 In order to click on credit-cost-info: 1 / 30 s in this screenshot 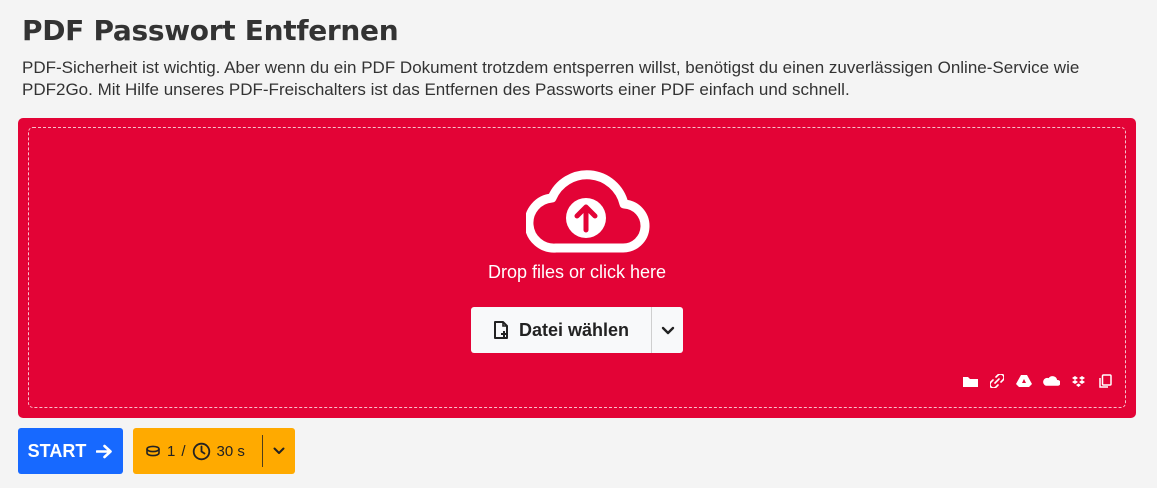, I will do `click(197, 451)`.